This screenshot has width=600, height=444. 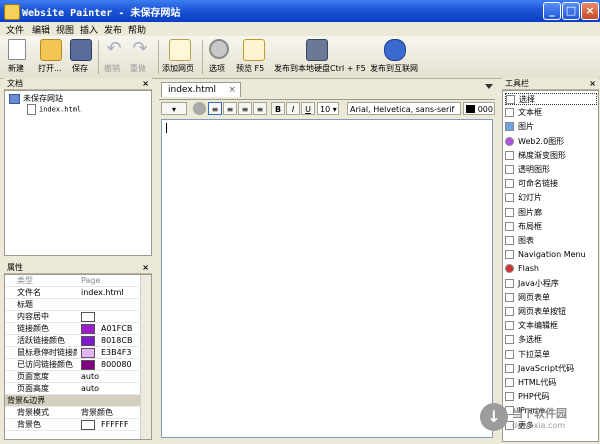 I want to click on bullet-icon, so click(x=199, y=108).